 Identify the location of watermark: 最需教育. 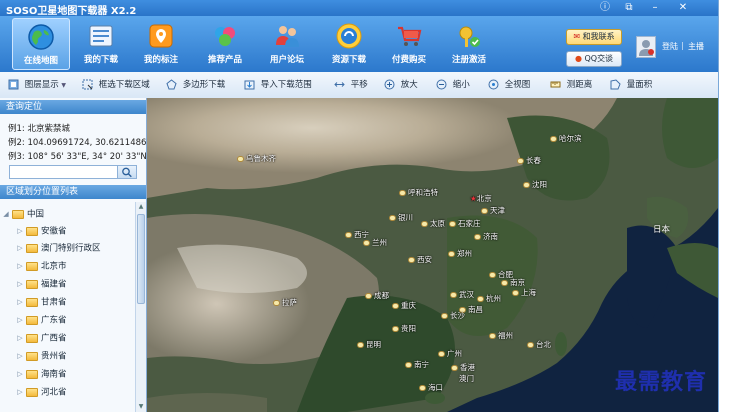
(661, 382).